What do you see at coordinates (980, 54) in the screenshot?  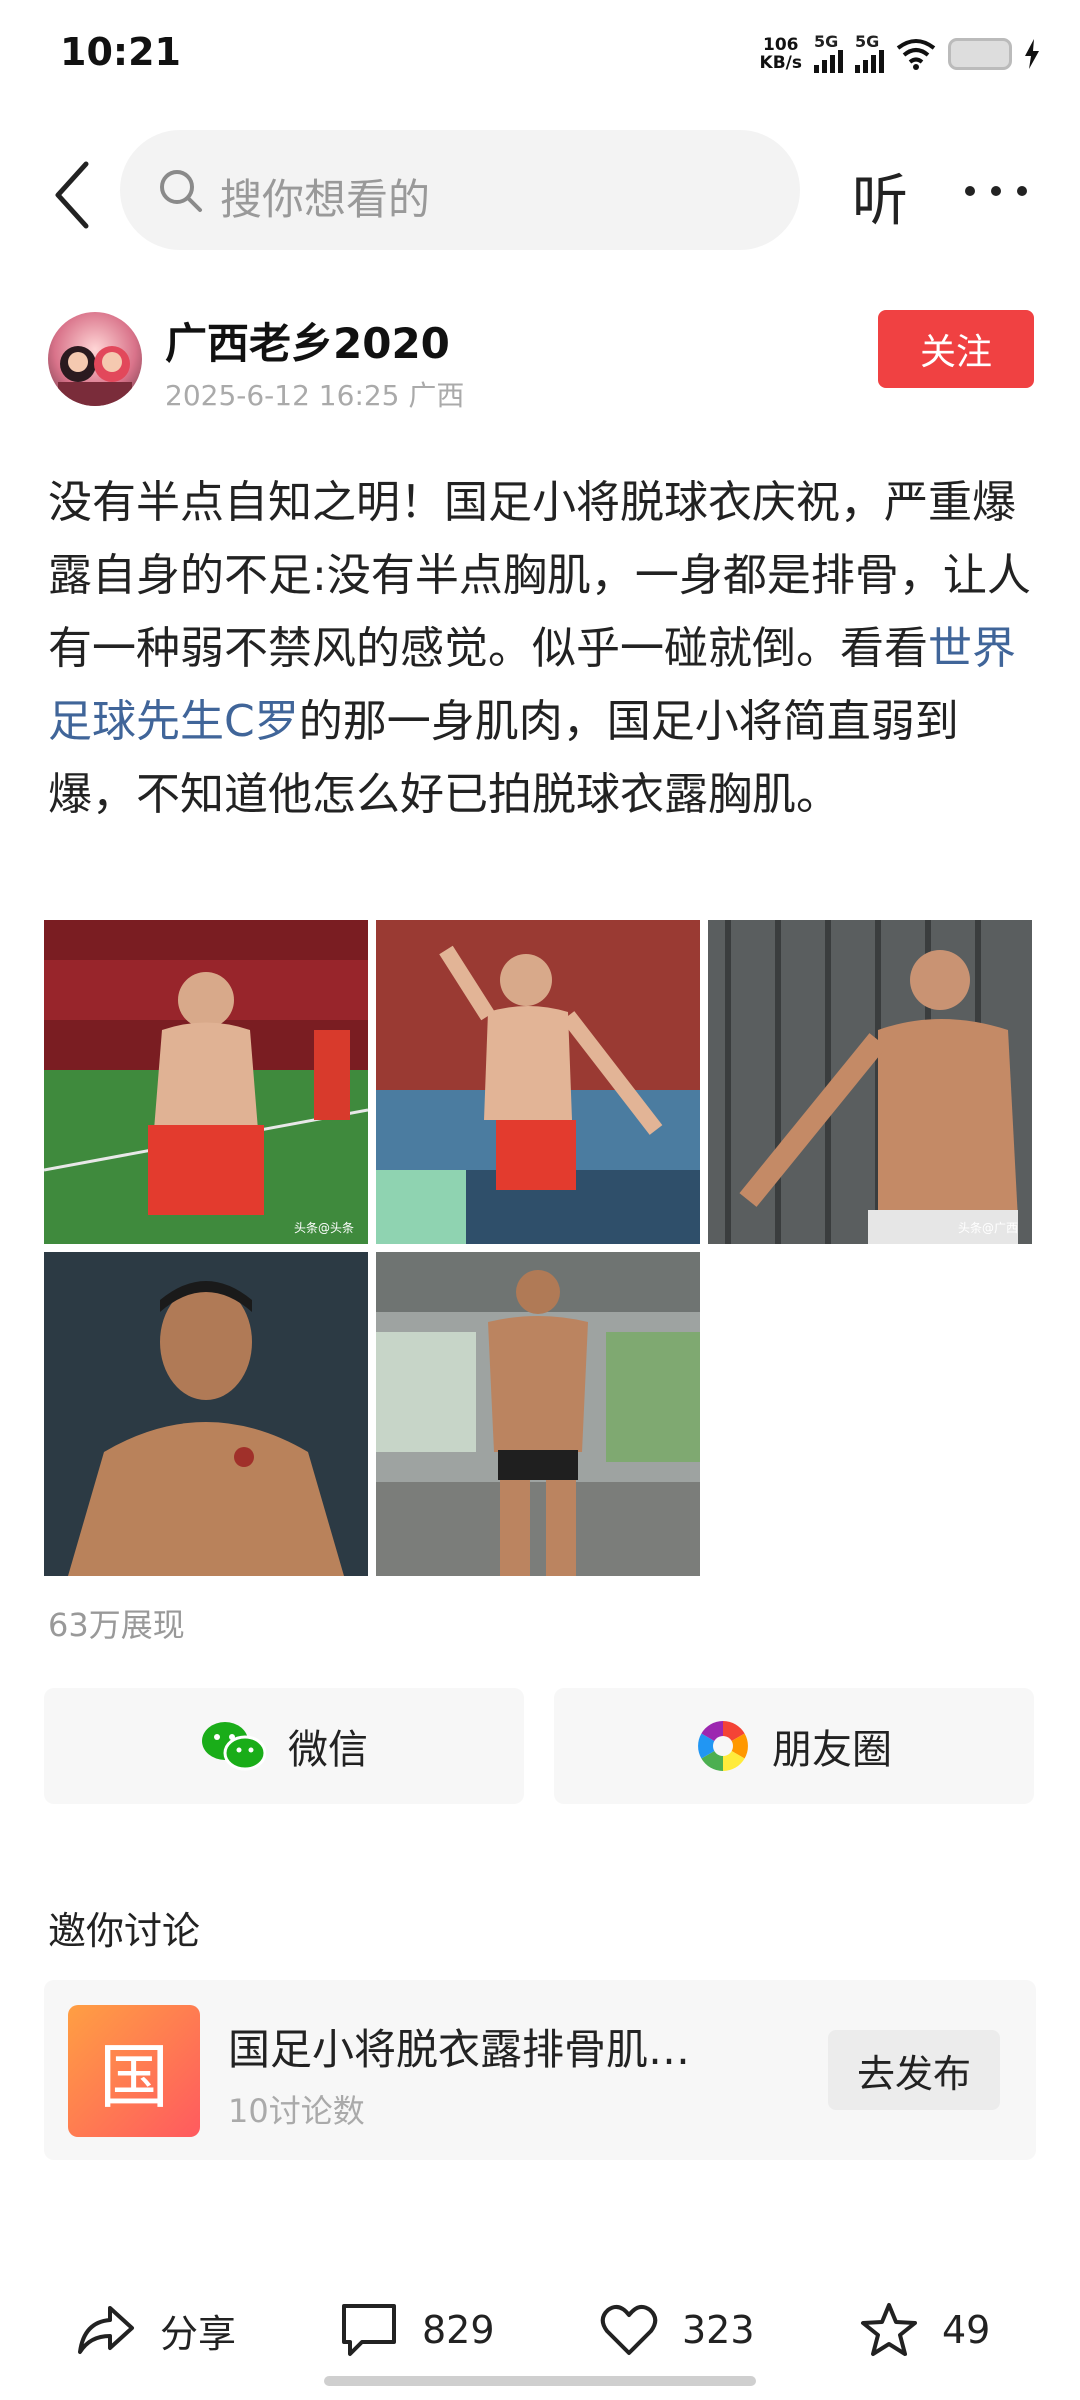 I see `battery-icon` at bounding box center [980, 54].